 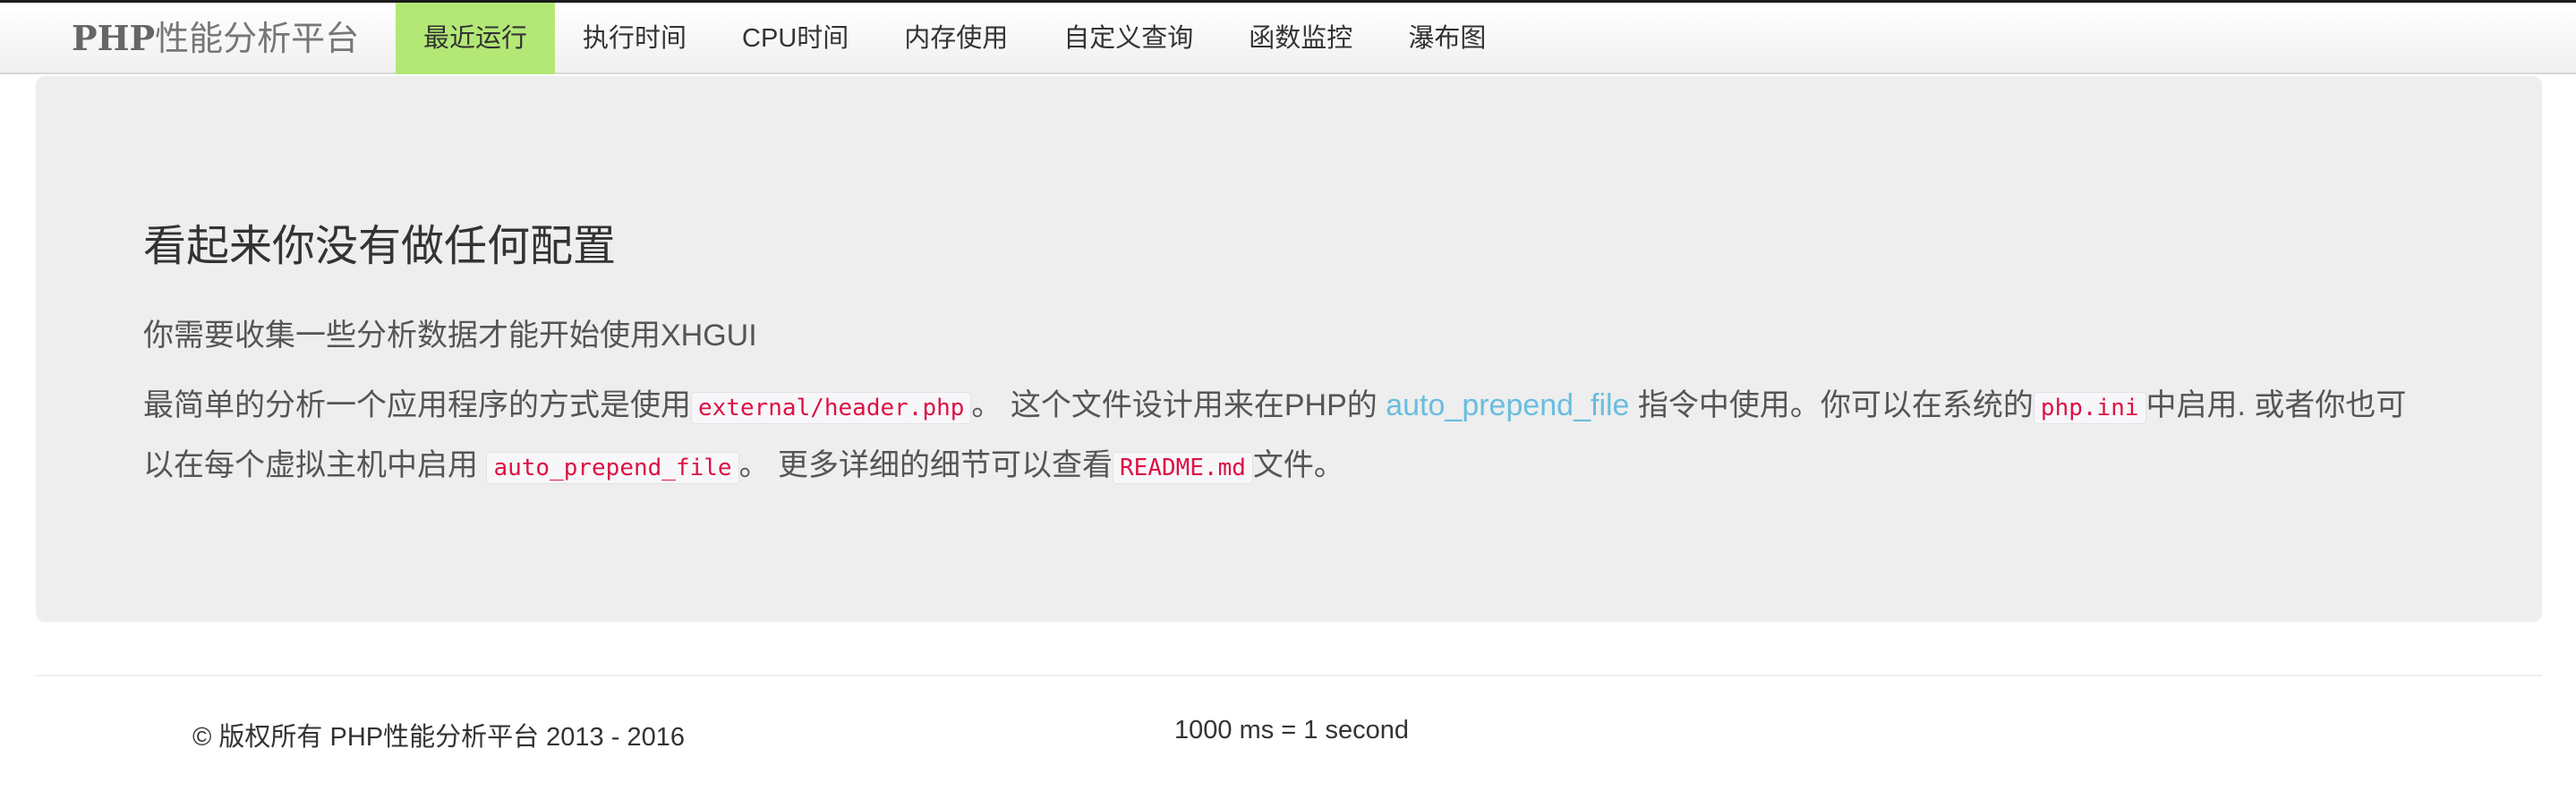 What do you see at coordinates (2089, 408) in the screenshot?
I see `php-ini-code: php.ini` at bounding box center [2089, 408].